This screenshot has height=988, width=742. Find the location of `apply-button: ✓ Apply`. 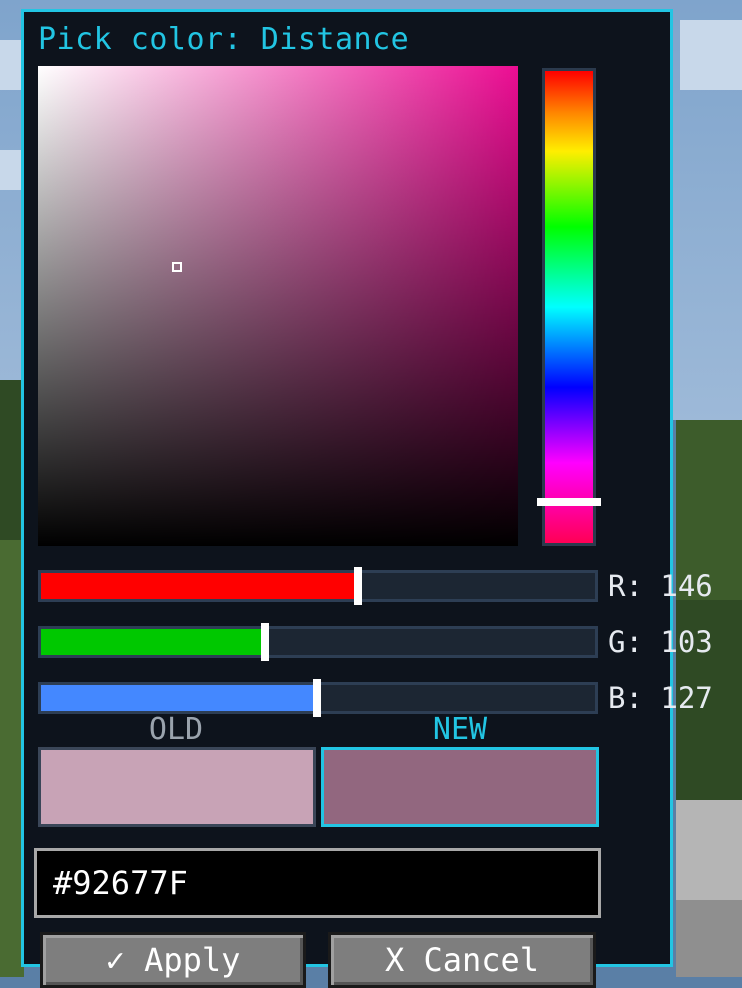

apply-button: ✓ Apply is located at coordinates (173, 960).